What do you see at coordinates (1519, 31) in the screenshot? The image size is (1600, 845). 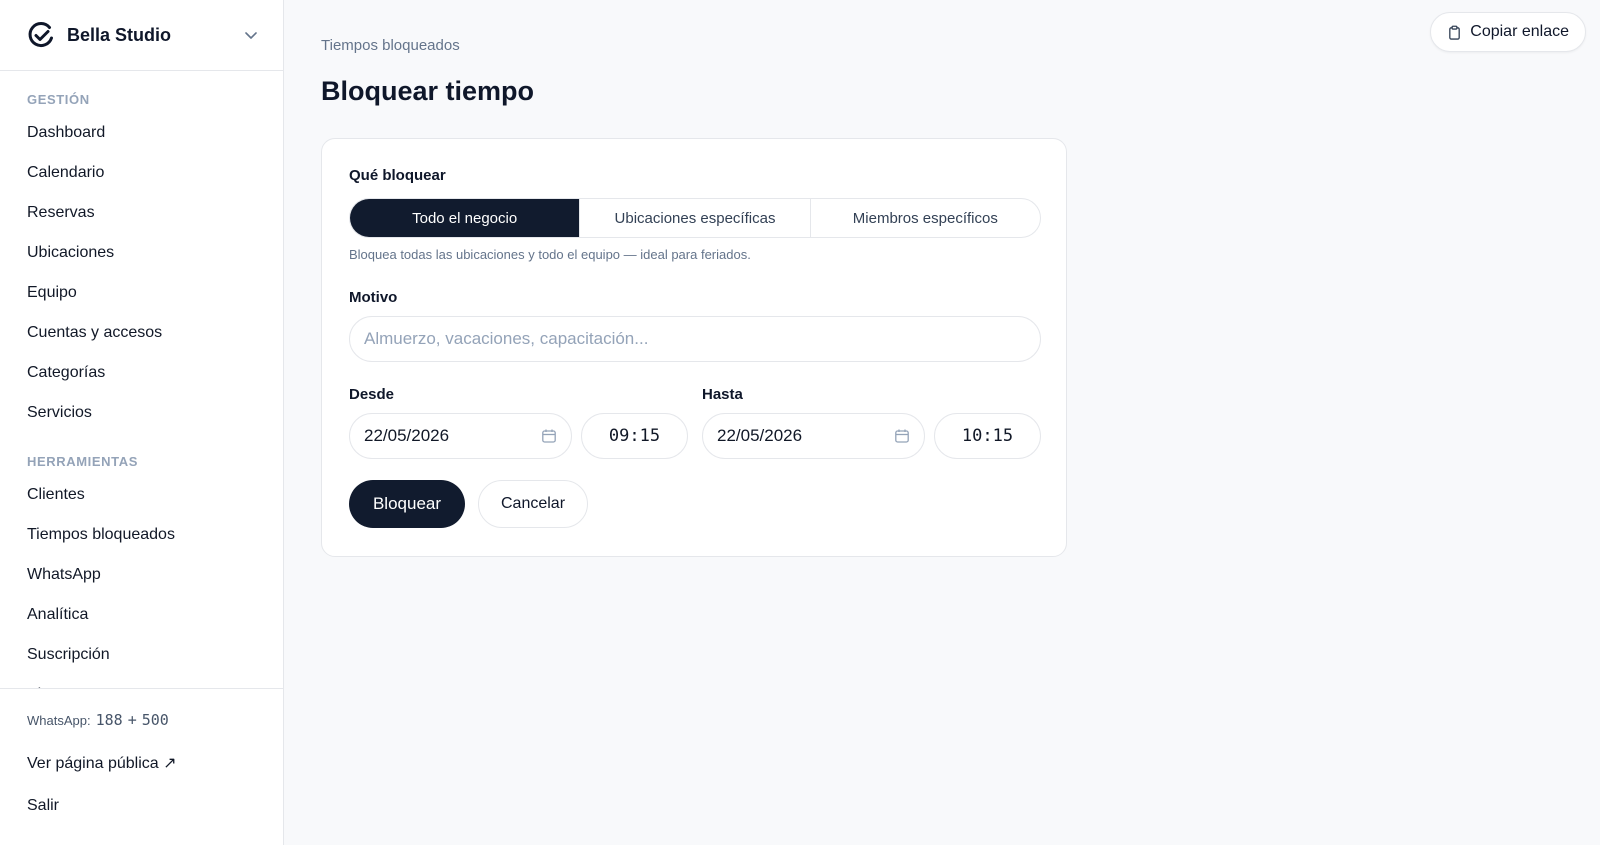 I see `copy-link-label: Copiar enlace` at bounding box center [1519, 31].